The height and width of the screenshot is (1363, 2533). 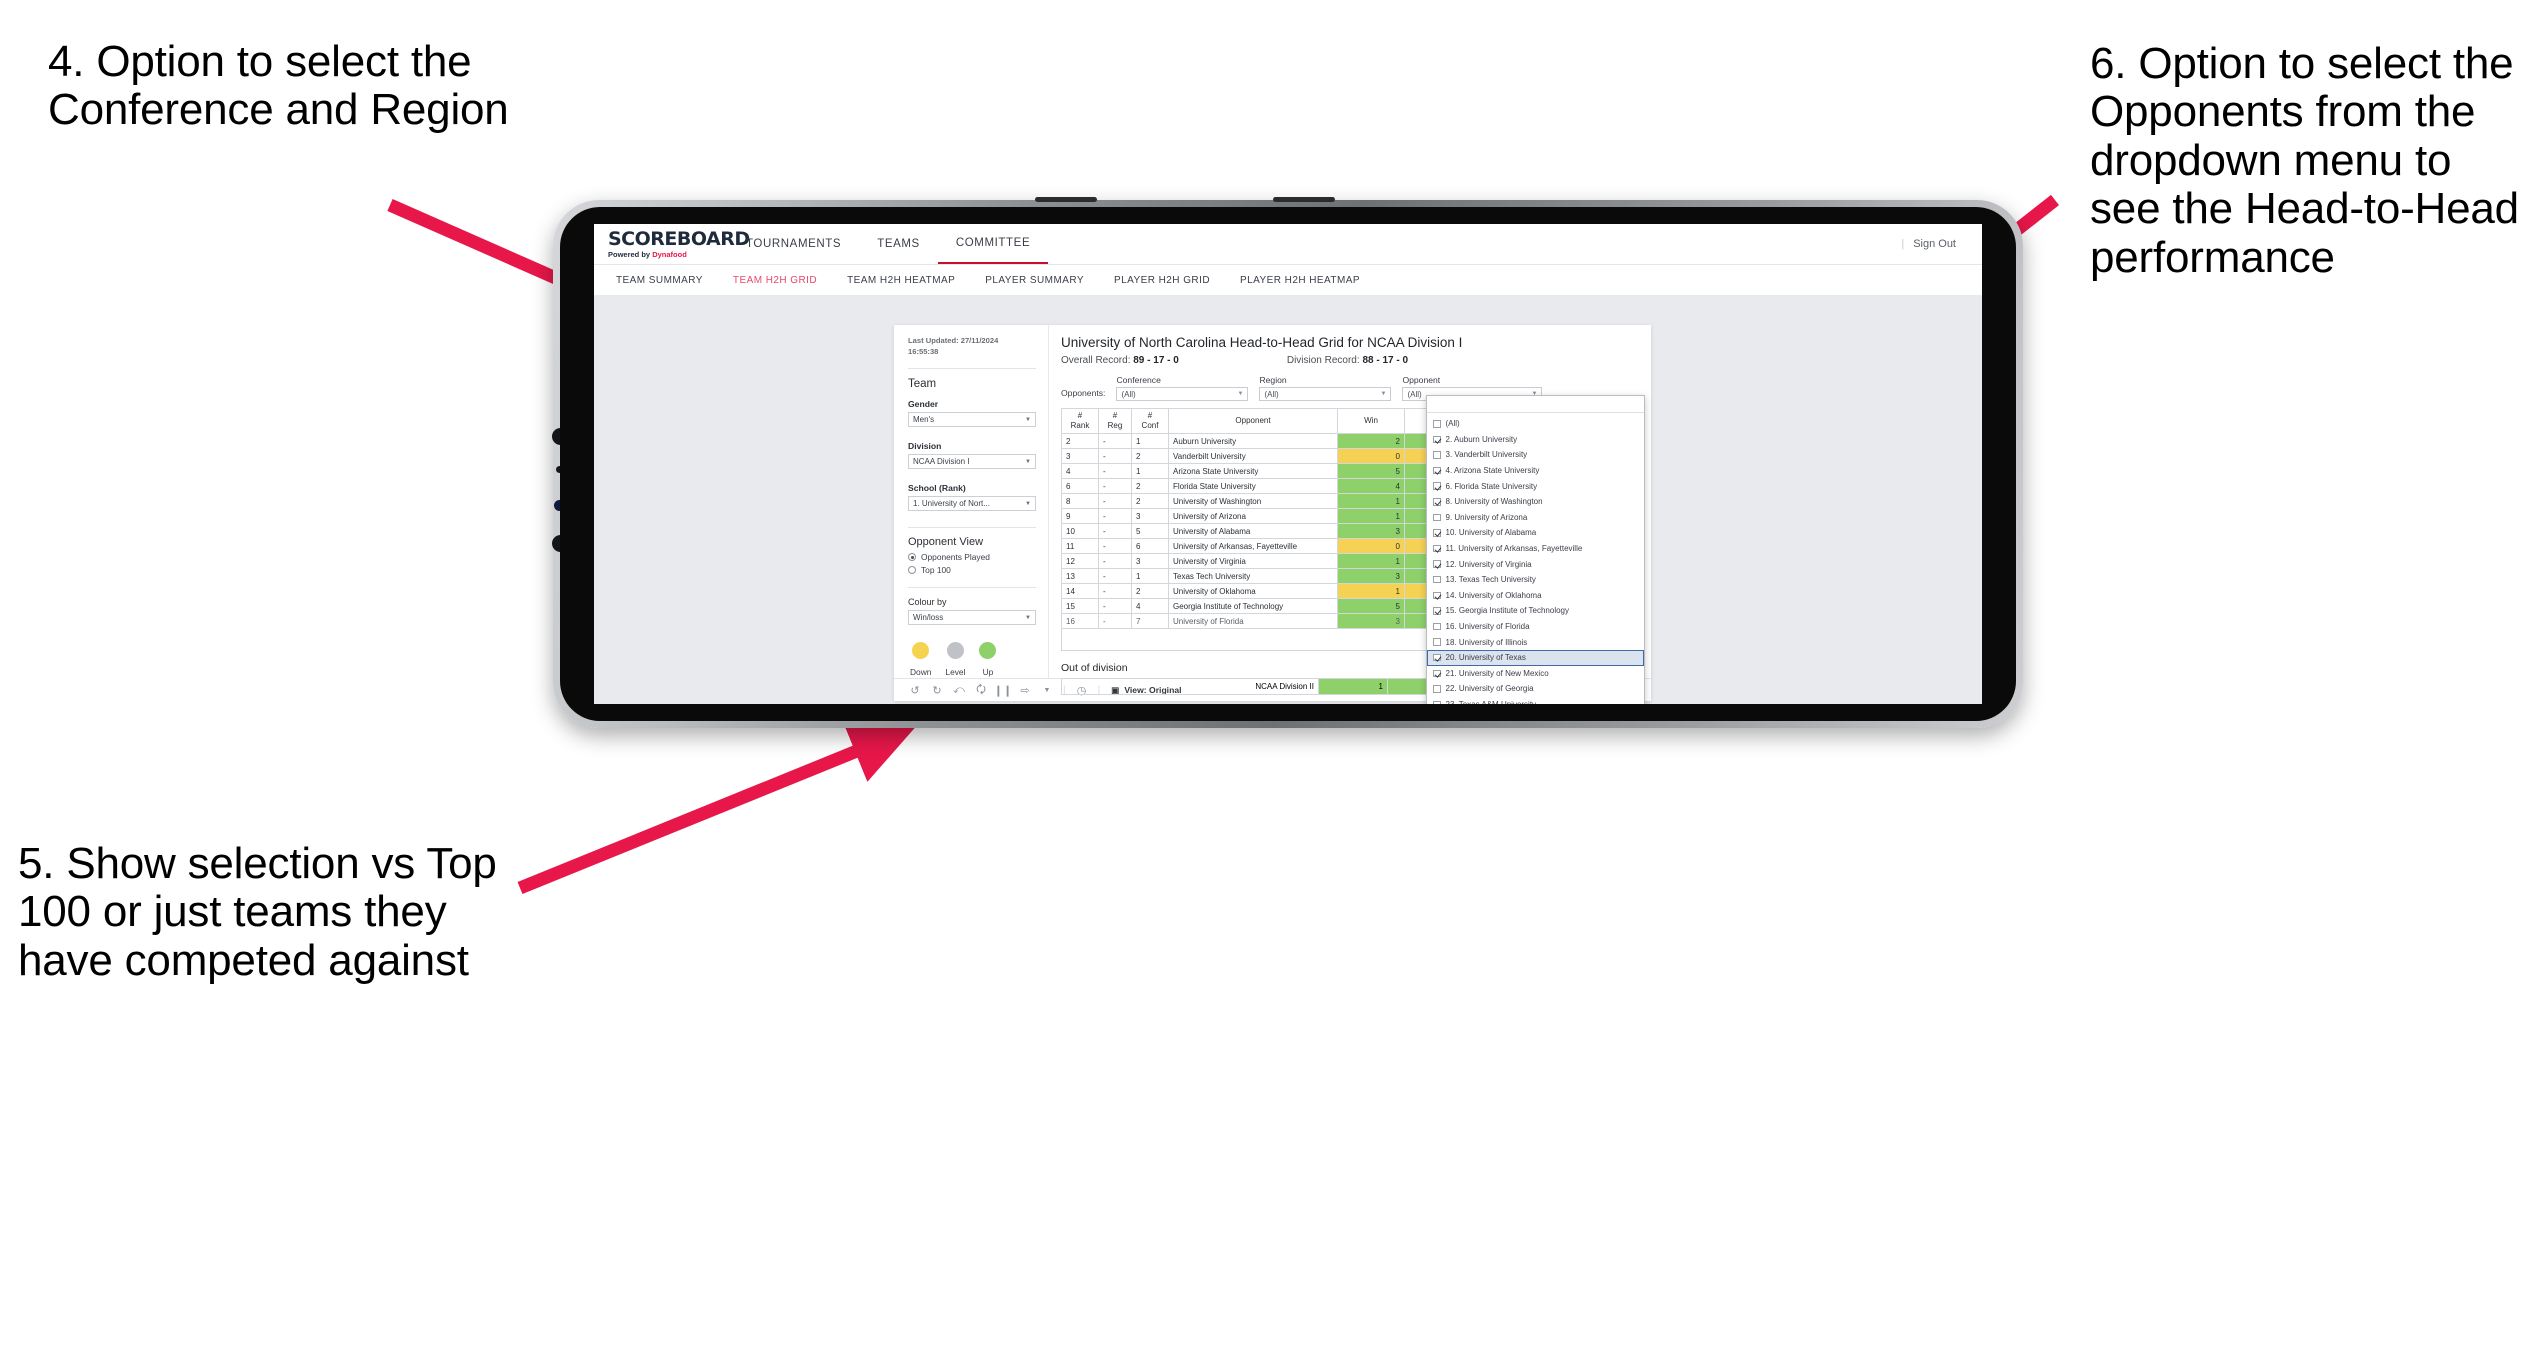 I want to click on opponent-label: Opponent, so click(x=1421, y=380).